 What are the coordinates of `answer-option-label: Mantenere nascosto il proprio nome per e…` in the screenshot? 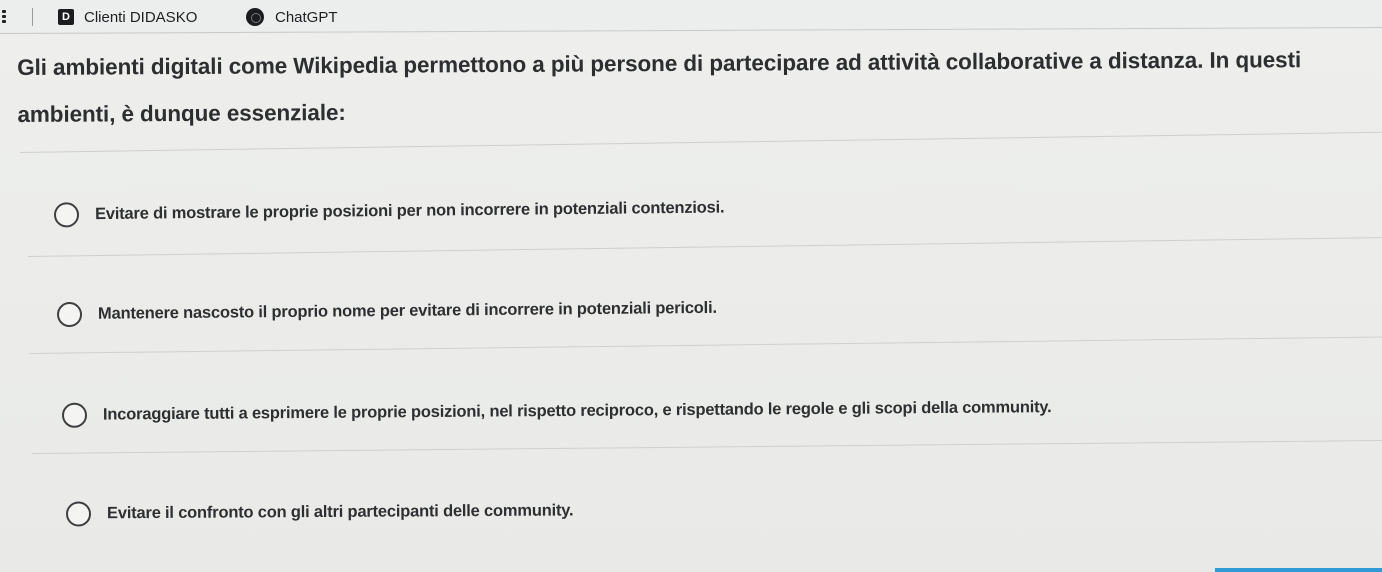 It's located at (407, 310).